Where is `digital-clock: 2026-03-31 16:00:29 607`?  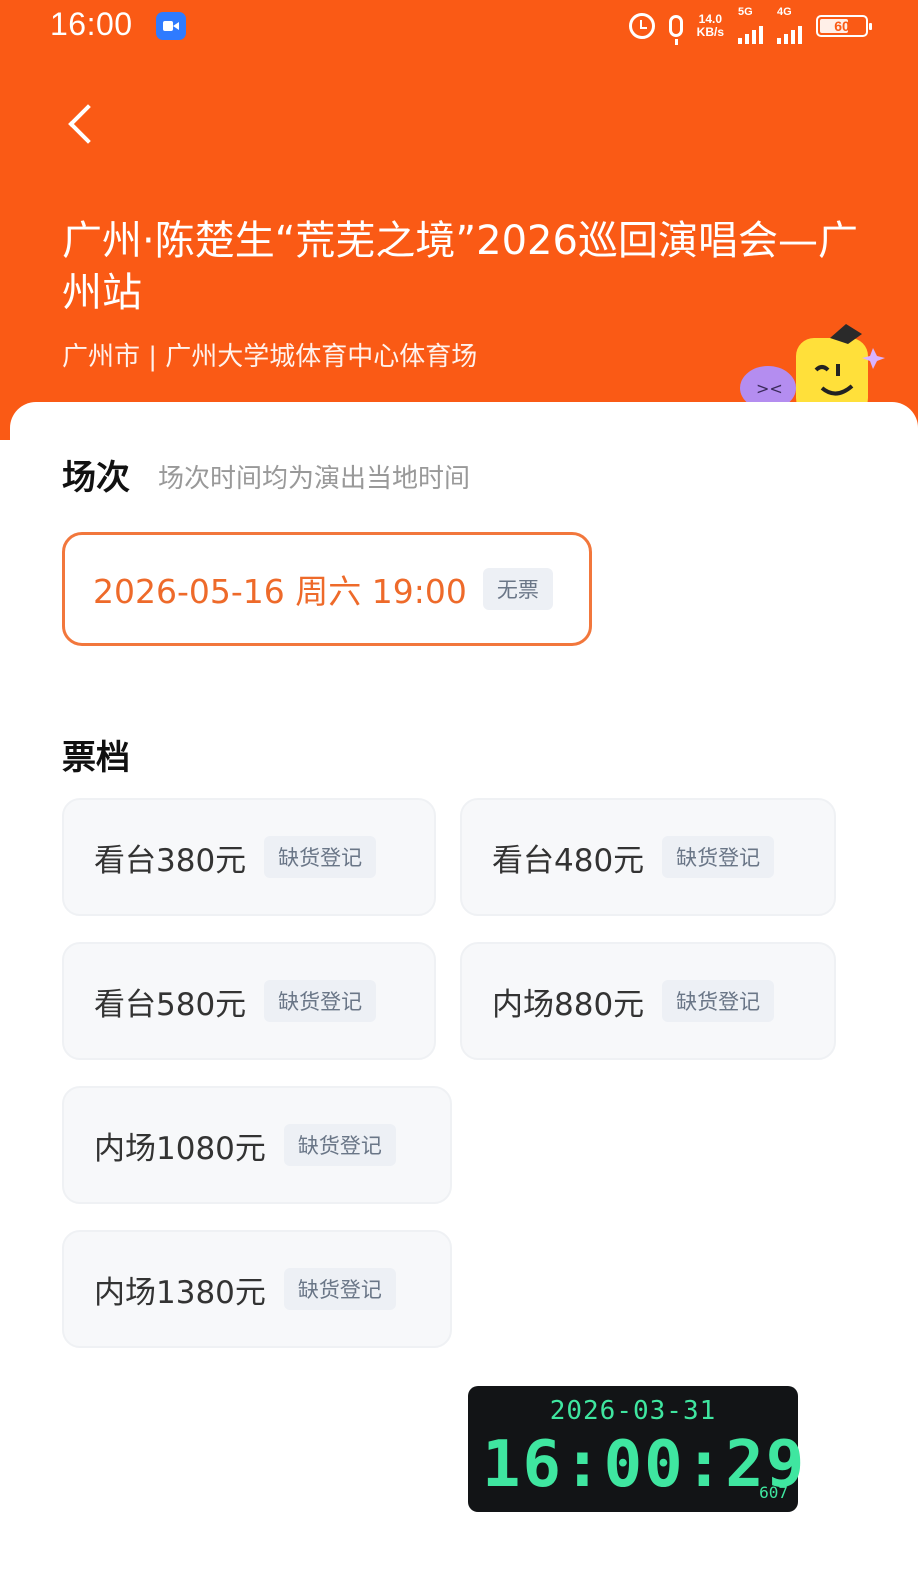
digital-clock: 2026-03-31 16:00:29 607 is located at coordinates (636, 1449).